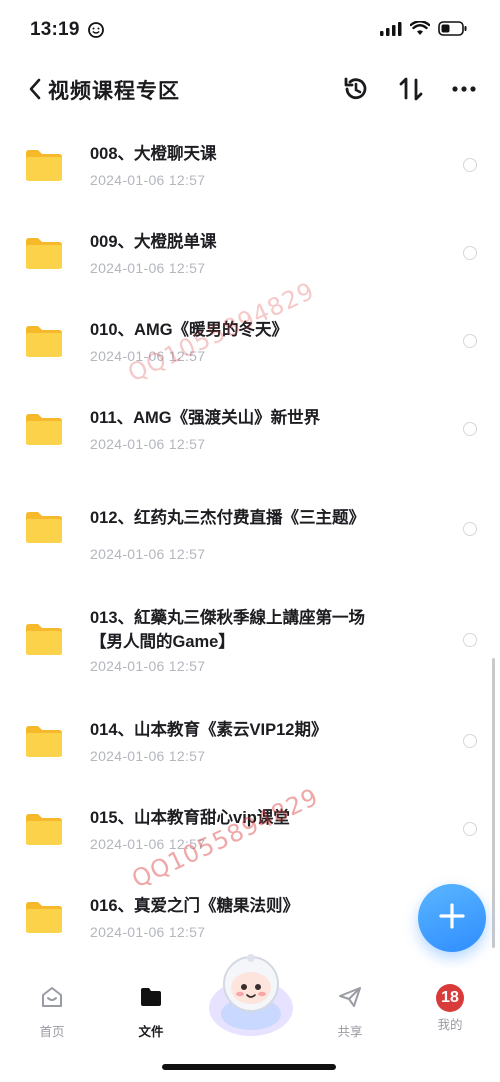  Describe the element at coordinates (450, 1025) in the screenshot. I see `tab-mine-label: 我的` at that location.